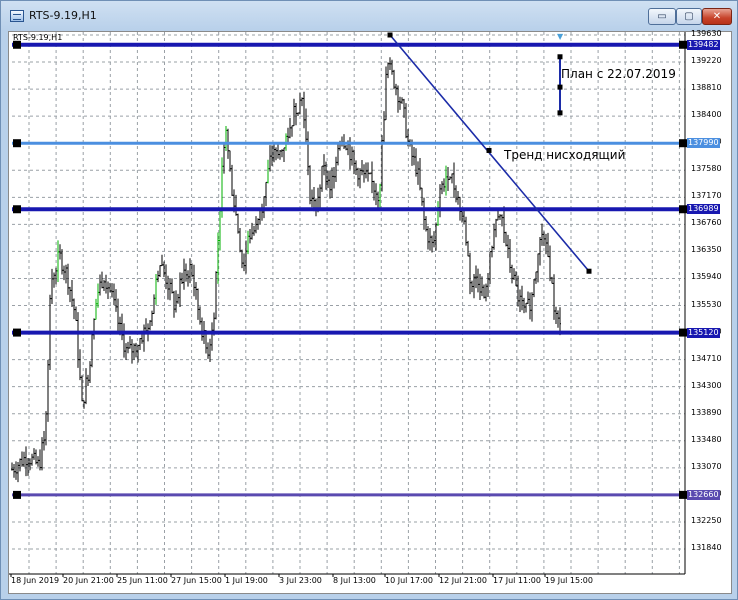  Describe the element at coordinates (88, 580) in the screenshot. I see `time-tick-label: 20 Jun 21:00` at that location.